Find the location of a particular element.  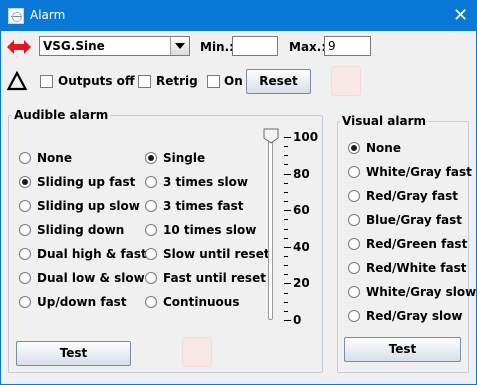

visual-option-label: Blue/Gray fast is located at coordinates (414, 220).